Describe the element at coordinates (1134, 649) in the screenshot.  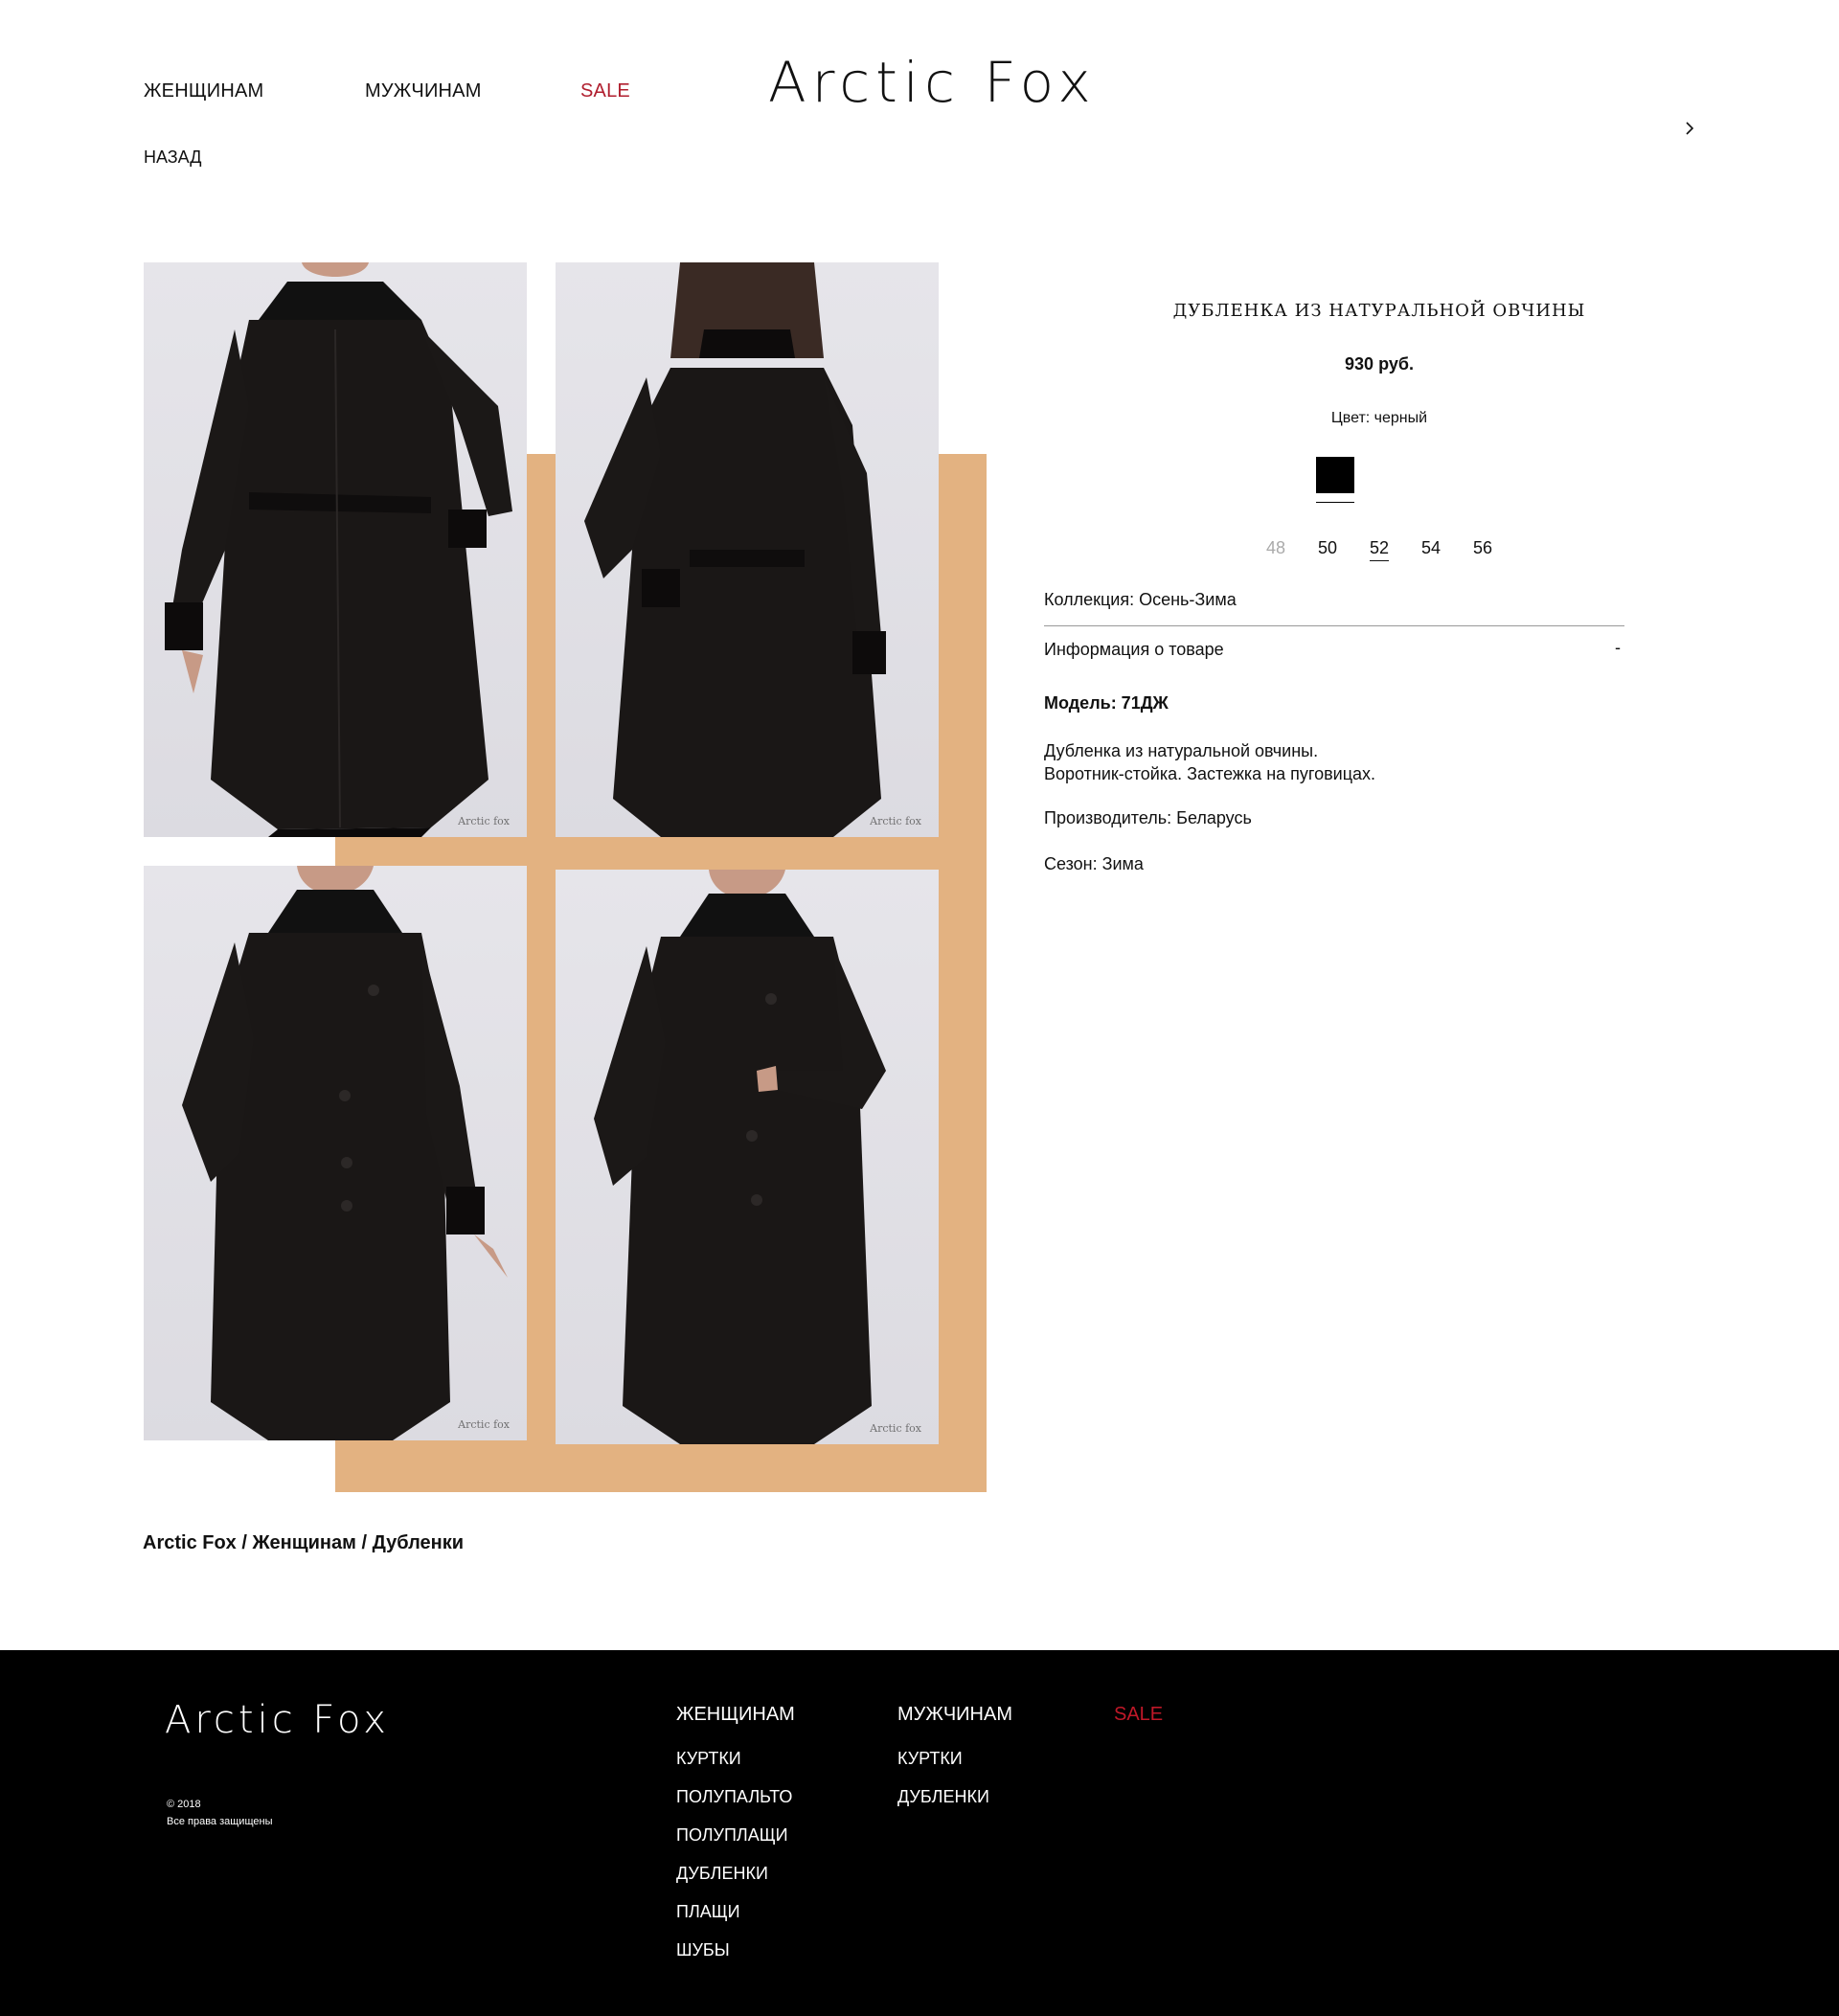
I see `product-info-toggle-label: Информация о товаре` at that location.